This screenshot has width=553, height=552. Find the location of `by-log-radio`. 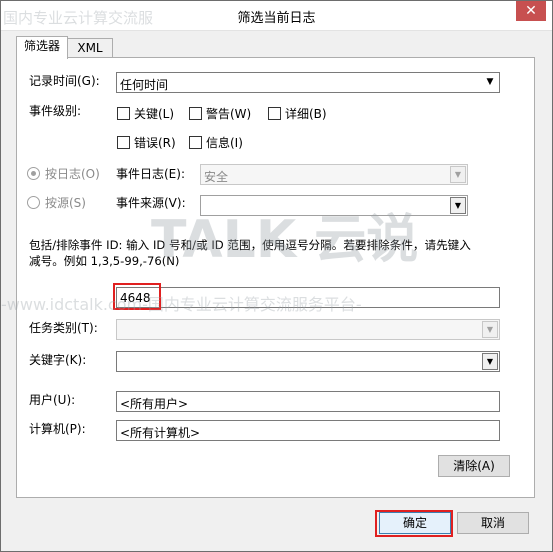

by-log-radio is located at coordinates (33, 173).